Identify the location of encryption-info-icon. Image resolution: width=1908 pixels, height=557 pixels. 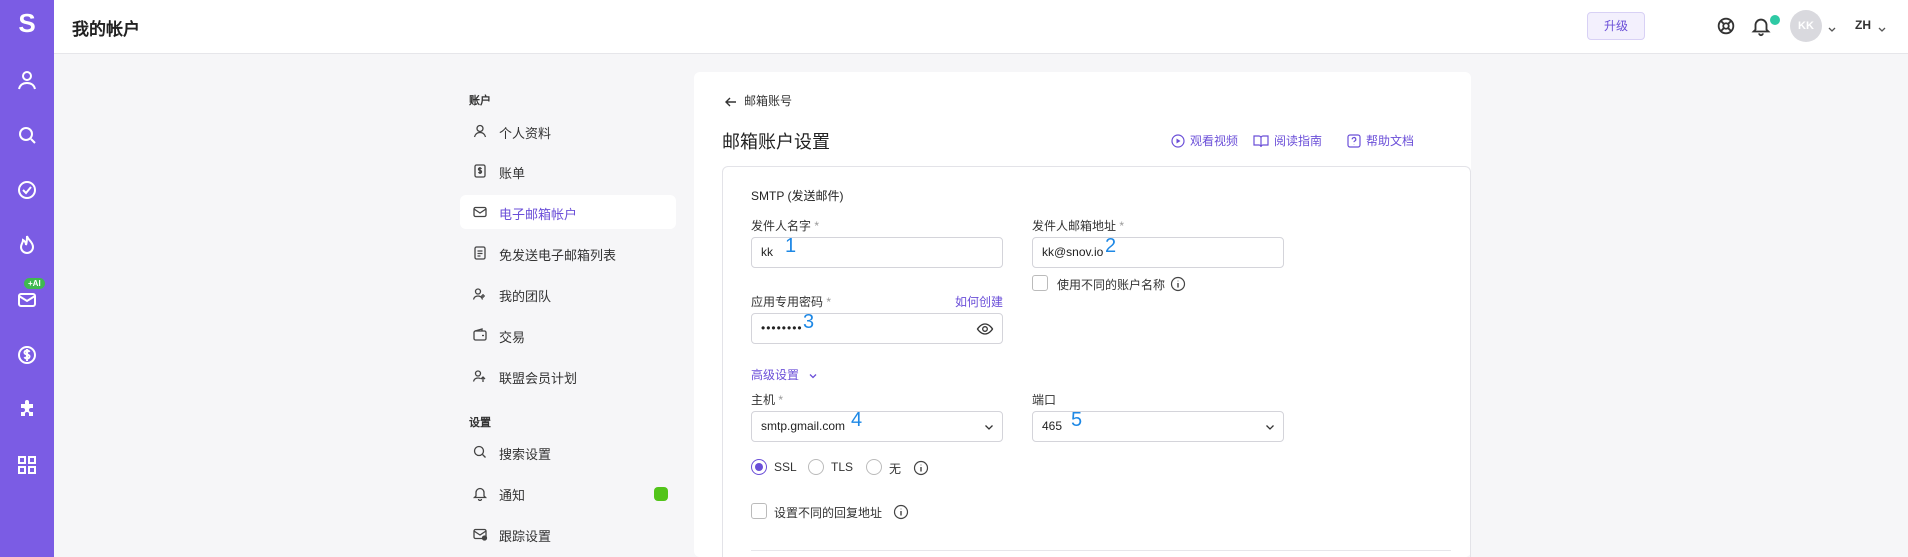
(921, 468).